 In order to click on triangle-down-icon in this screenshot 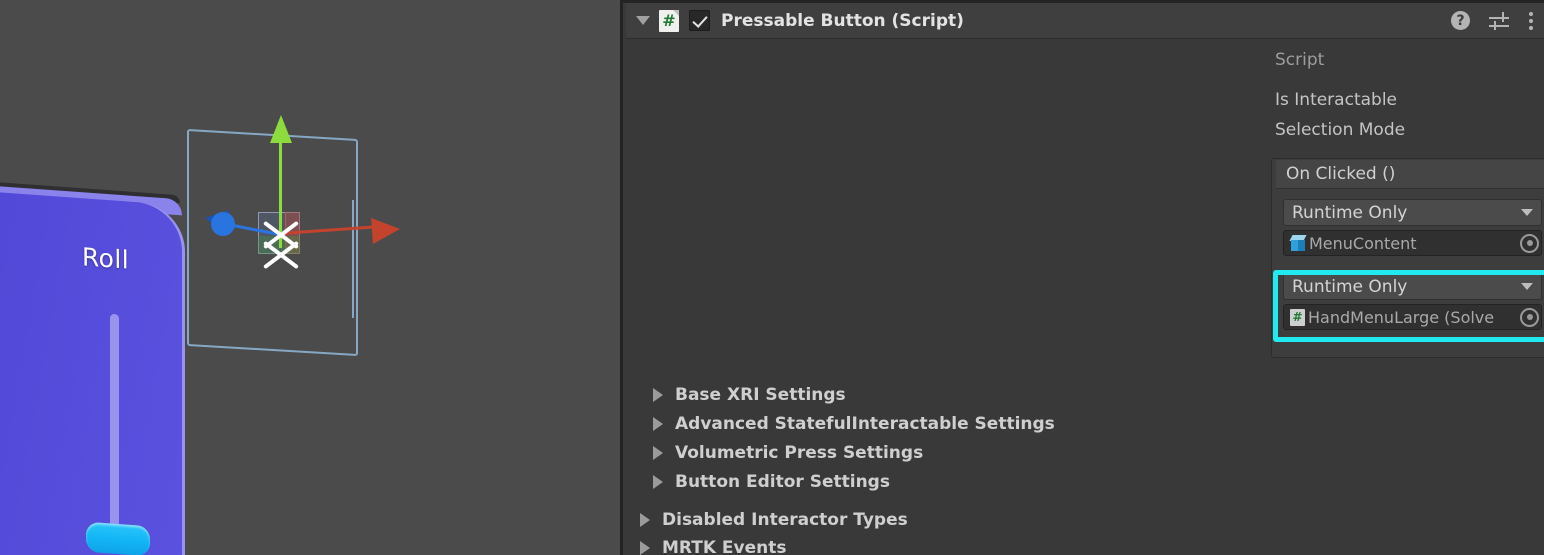, I will do `click(643, 20)`.